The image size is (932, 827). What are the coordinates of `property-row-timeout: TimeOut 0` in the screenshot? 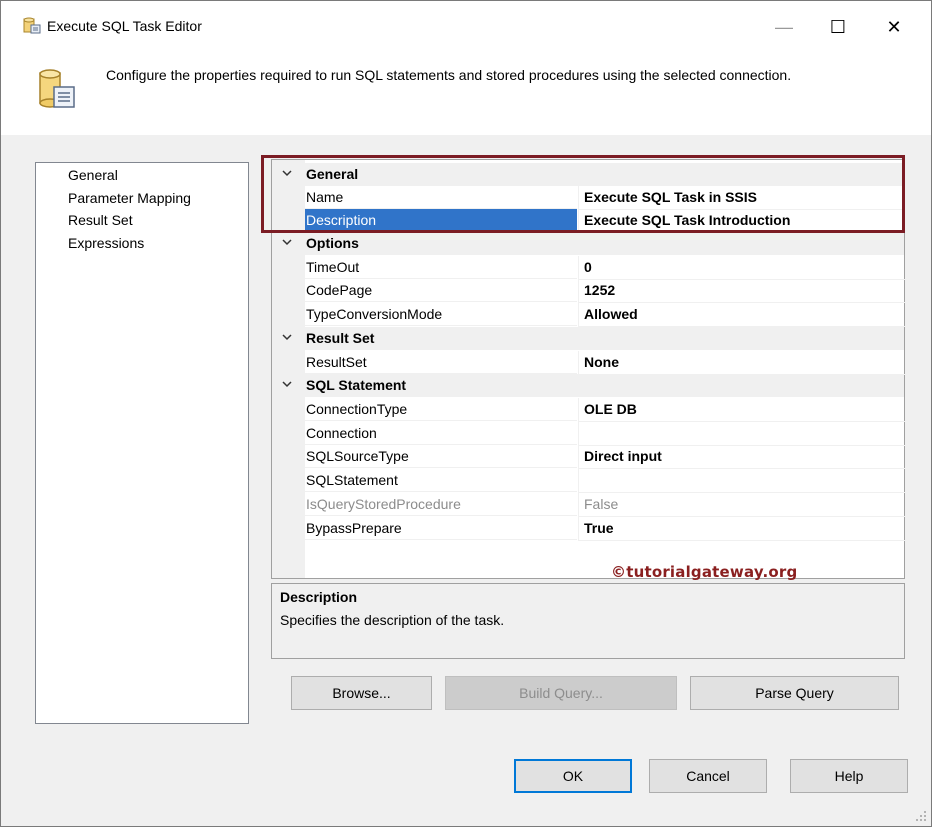 It's located at (588, 268).